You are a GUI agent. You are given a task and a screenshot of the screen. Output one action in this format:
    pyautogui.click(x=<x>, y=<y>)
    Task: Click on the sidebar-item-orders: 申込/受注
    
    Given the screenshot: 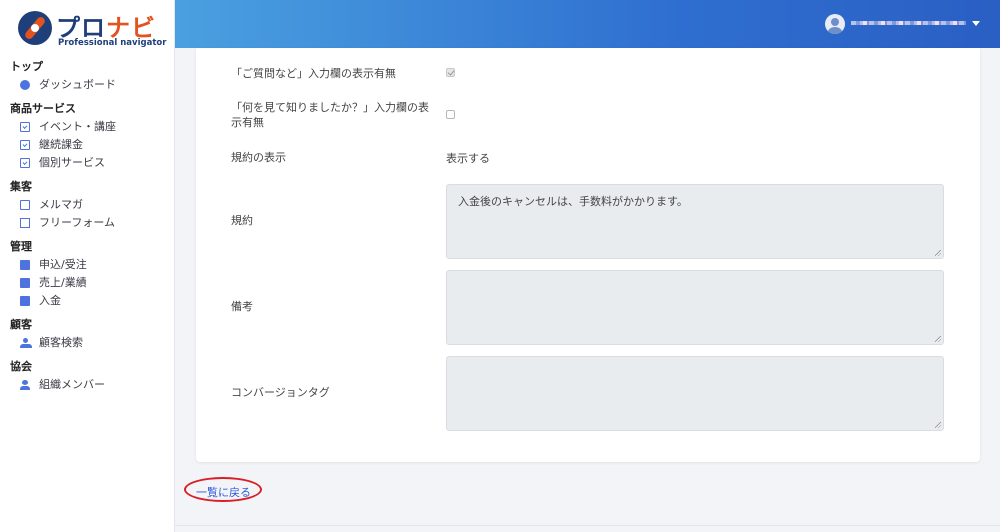 What is the action you would take?
    pyautogui.click(x=87, y=265)
    